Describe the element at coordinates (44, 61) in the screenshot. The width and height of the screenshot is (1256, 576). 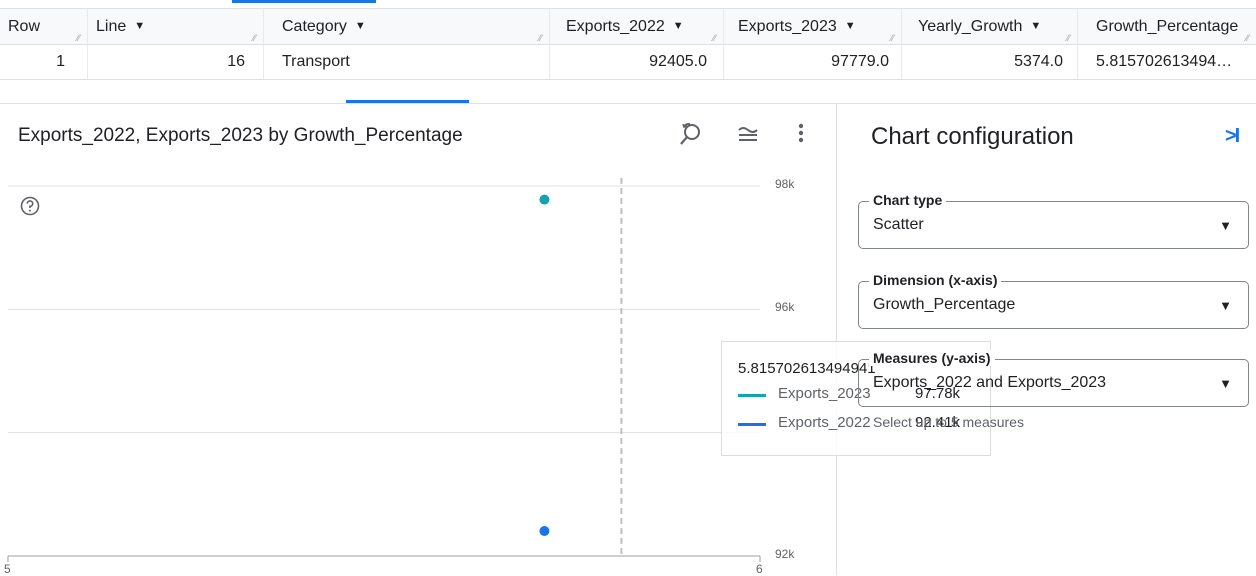
I see `cell-row-number: 1` at that location.